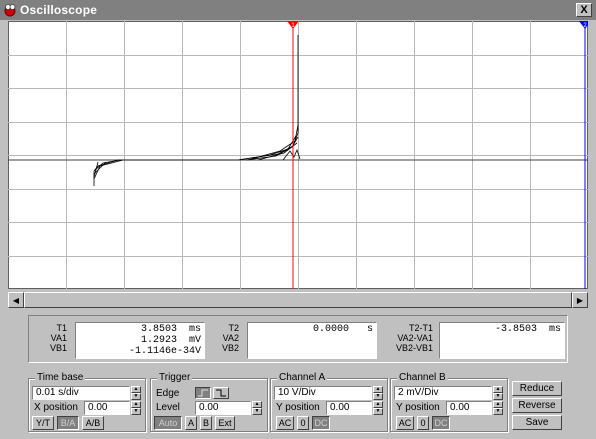 This screenshot has width=596, height=439. I want to click on diff-labels: T2-T1 VA2-VA1 VB2-VB1, so click(414, 338).